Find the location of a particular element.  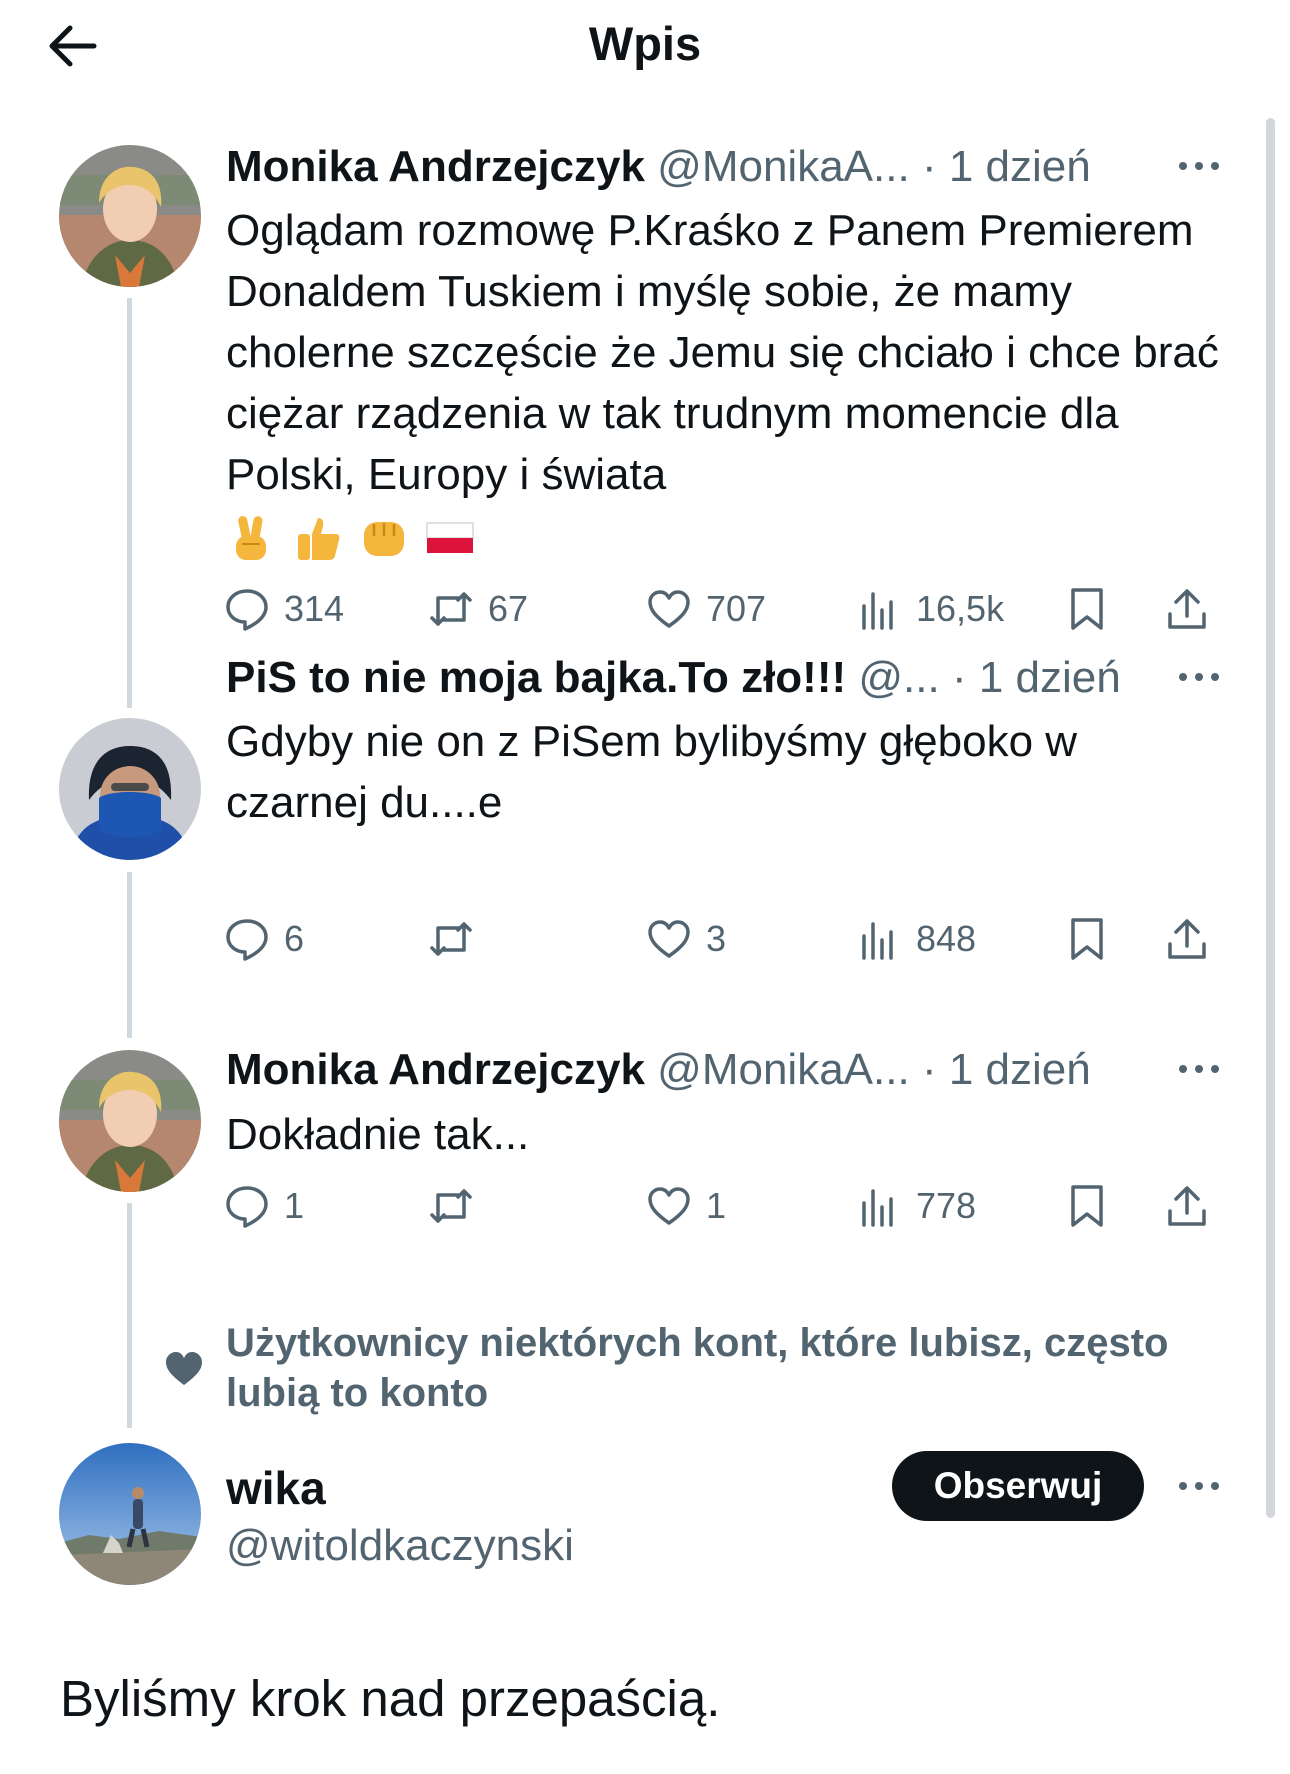

heart-filled-icon is located at coordinates (184, 1368).